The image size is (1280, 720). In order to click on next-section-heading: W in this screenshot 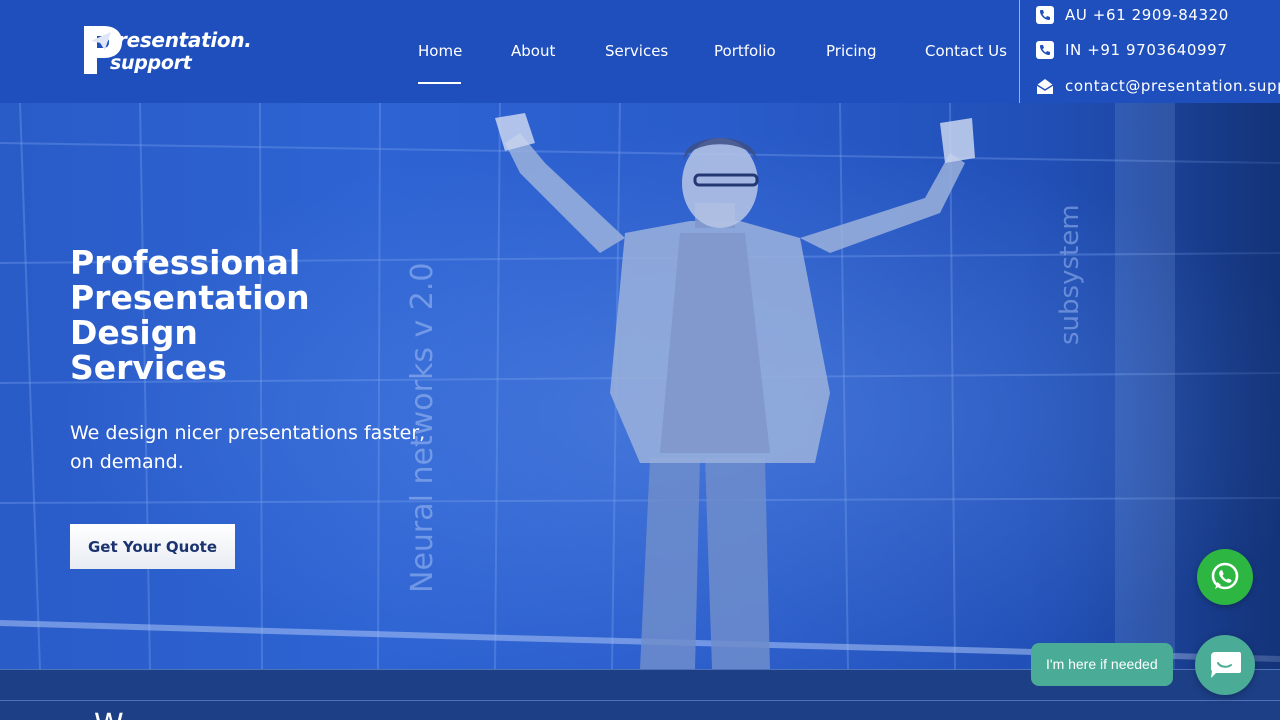, I will do `click(109, 714)`.